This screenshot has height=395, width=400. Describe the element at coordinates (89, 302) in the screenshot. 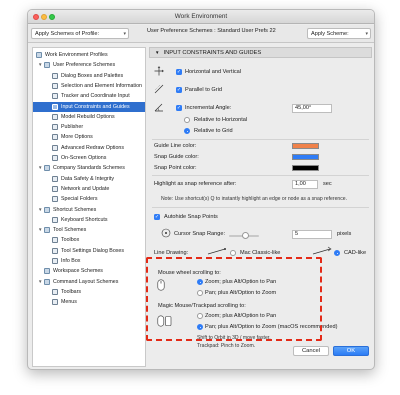

I see `tree-item: Menus` at that location.